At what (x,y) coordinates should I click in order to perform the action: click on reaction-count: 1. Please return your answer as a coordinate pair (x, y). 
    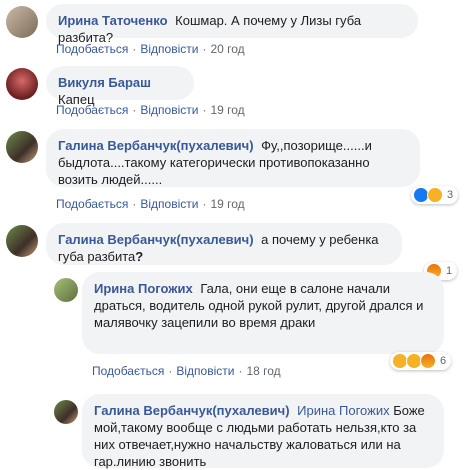
    Looking at the image, I should click on (449, 271).